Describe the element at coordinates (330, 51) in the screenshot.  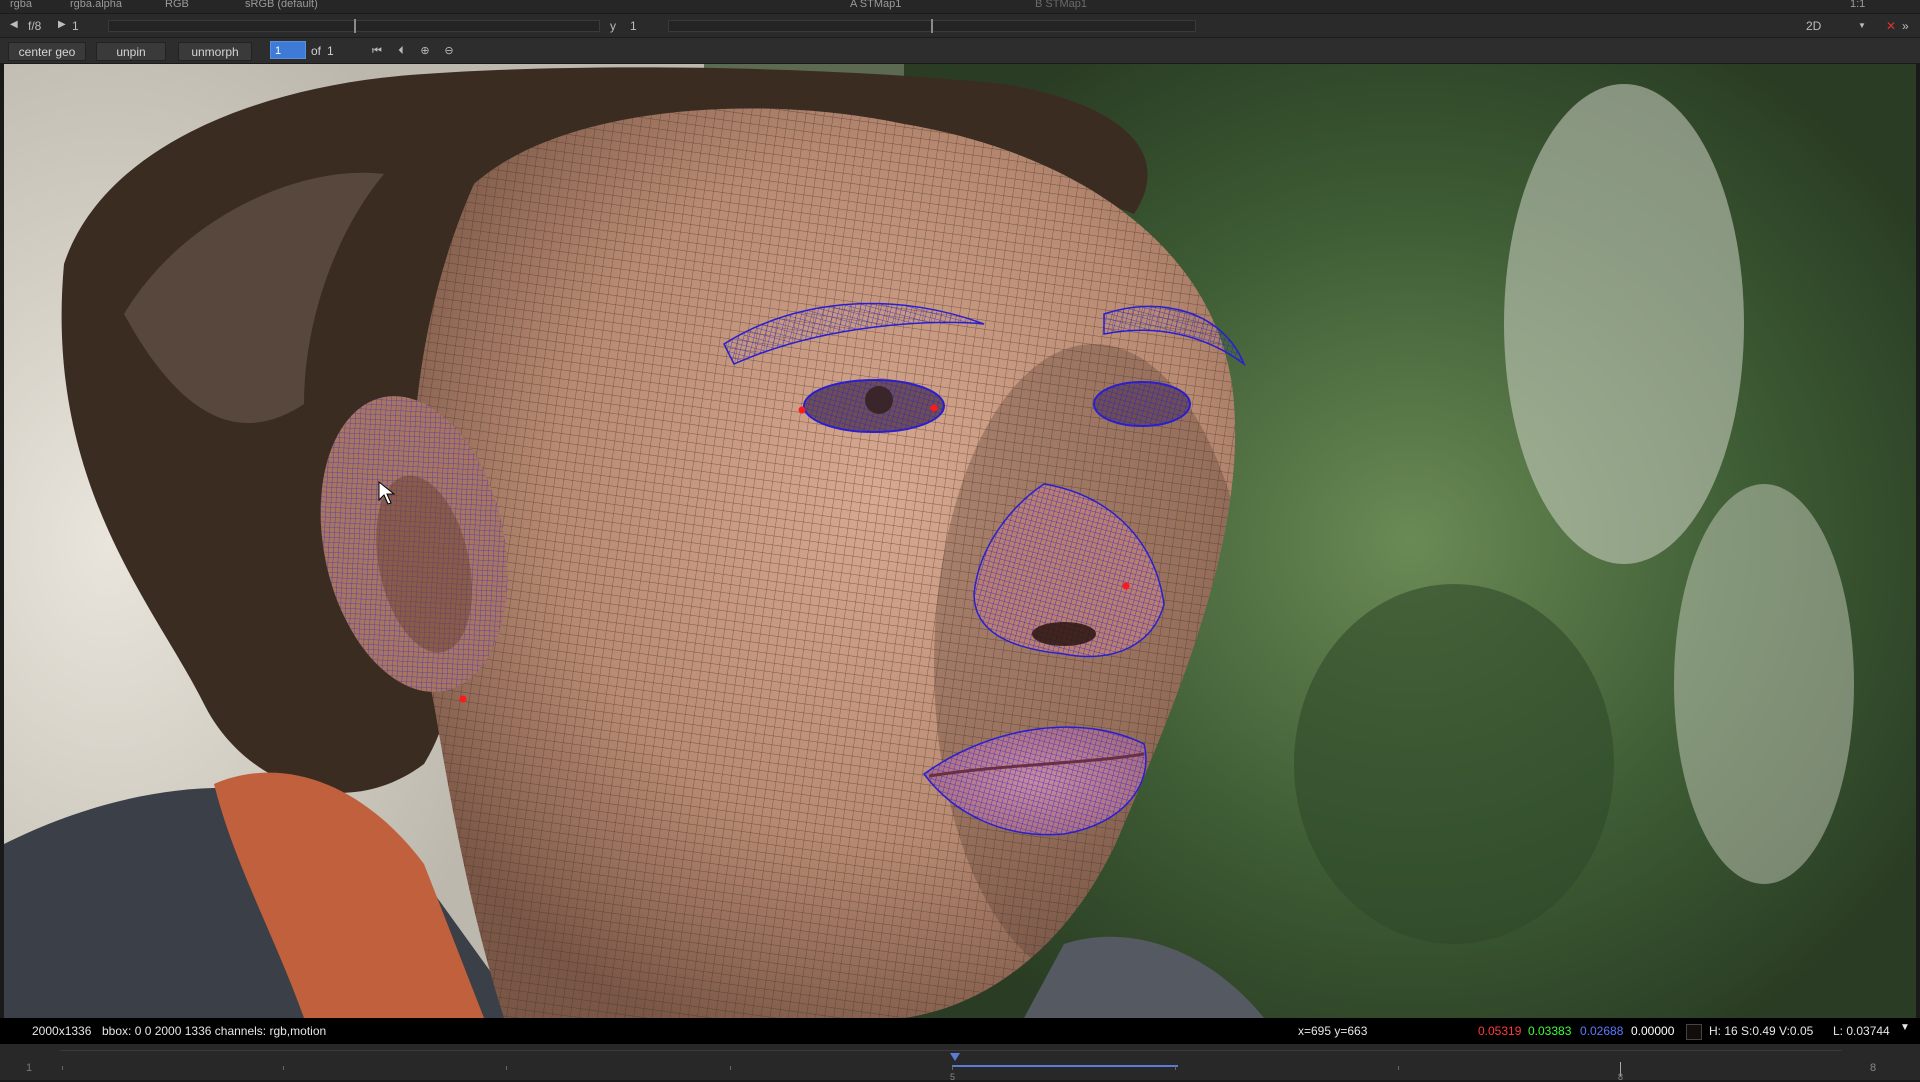
I see `total-keyframes: 1` at that location.